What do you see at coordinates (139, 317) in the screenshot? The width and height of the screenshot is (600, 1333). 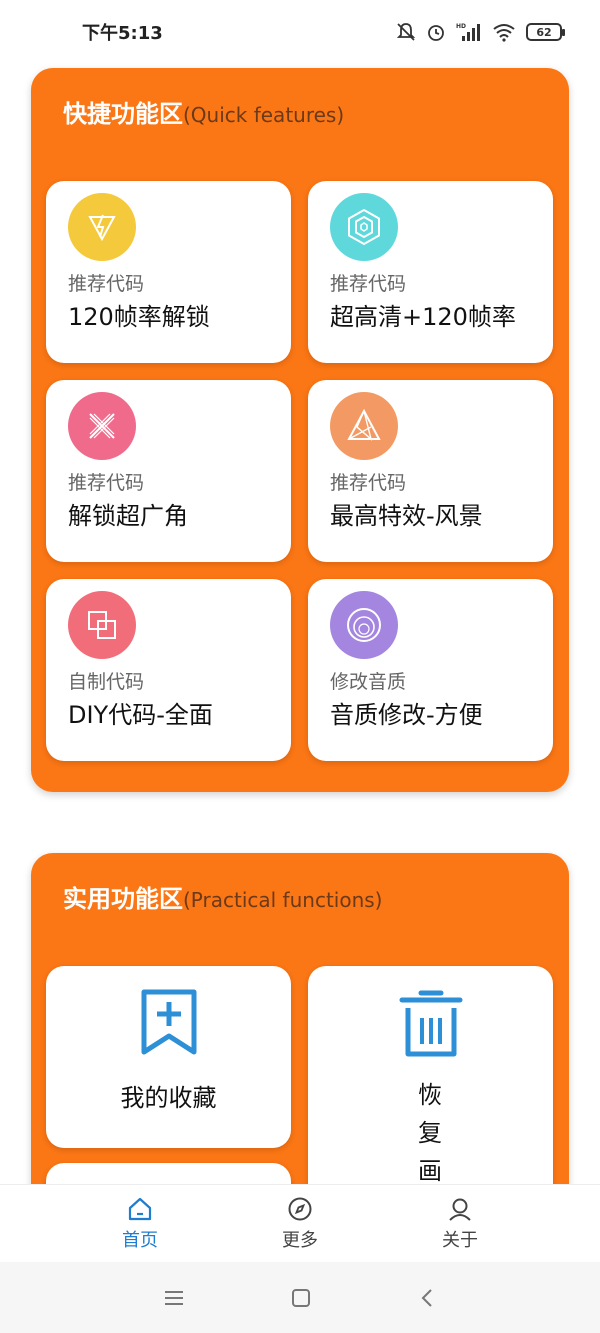 I see `card-title: 120帧率解锁` at bounding box center [139, 317].